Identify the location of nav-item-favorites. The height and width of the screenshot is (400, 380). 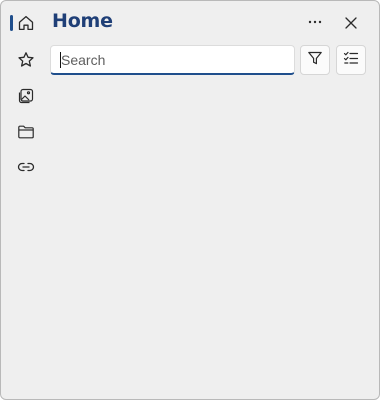
(26, 60).